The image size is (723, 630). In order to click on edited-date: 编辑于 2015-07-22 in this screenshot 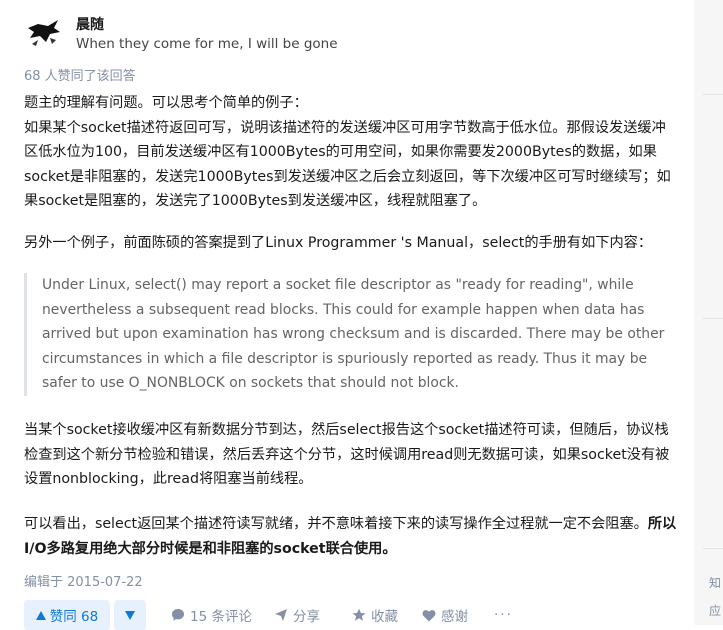, I will do `click(83, 580)`.